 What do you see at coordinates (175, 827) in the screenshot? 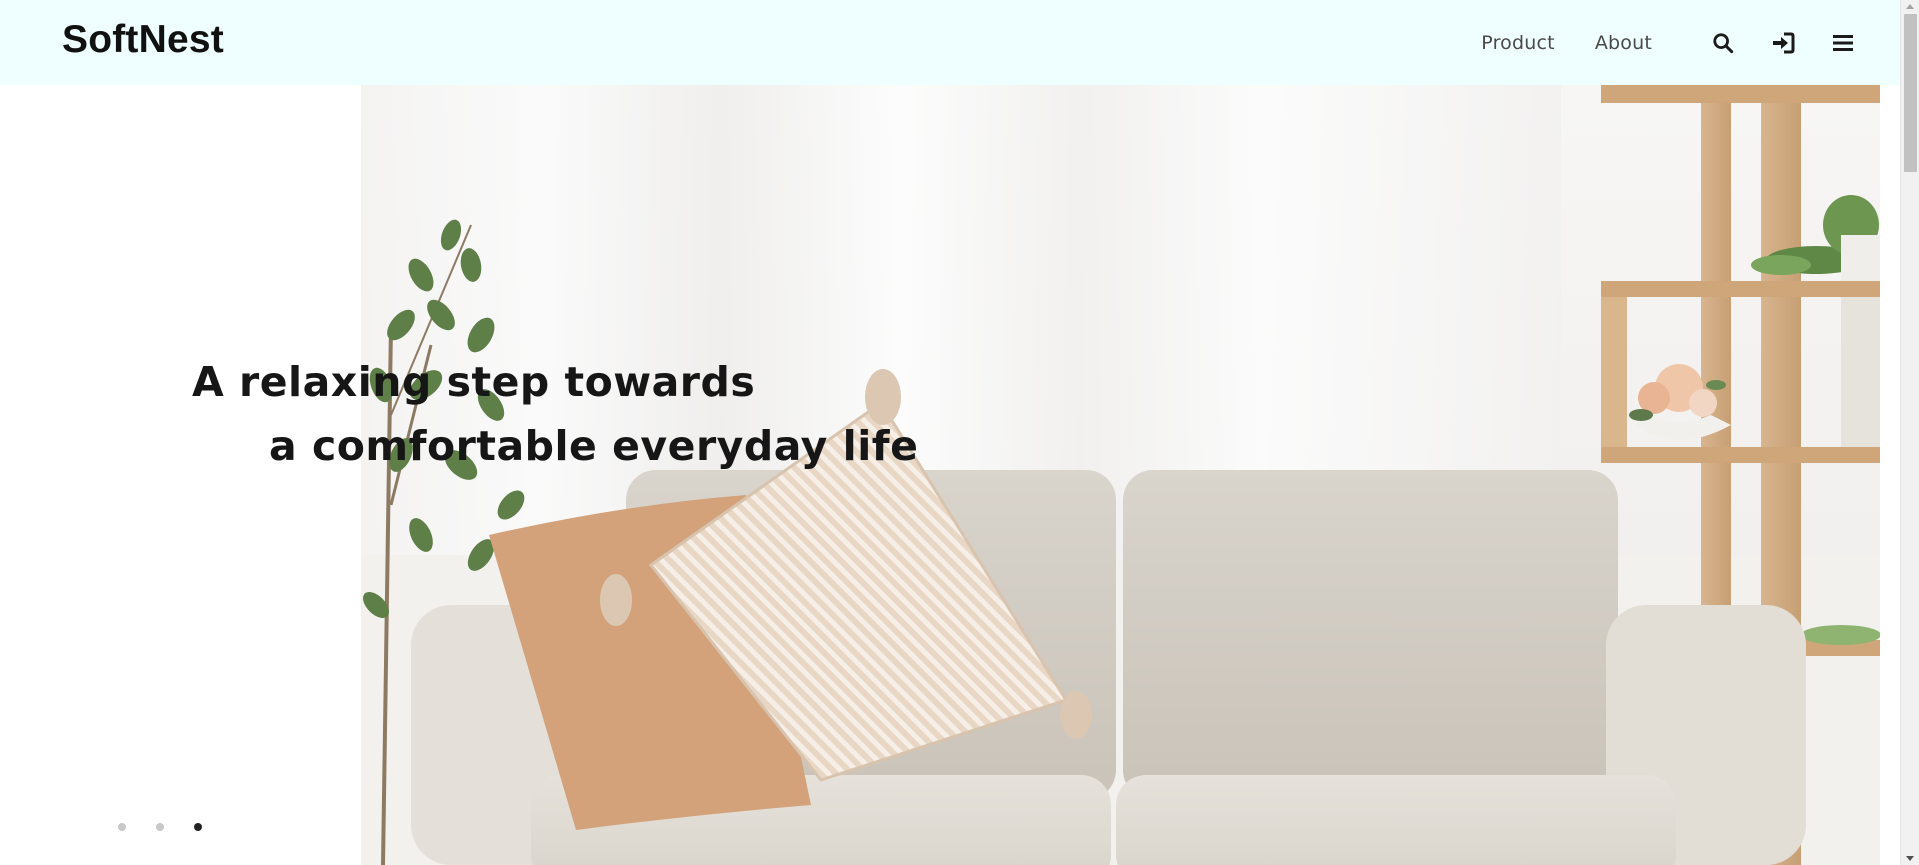
I see `slider-pagination` at bounding box center [175, 827].